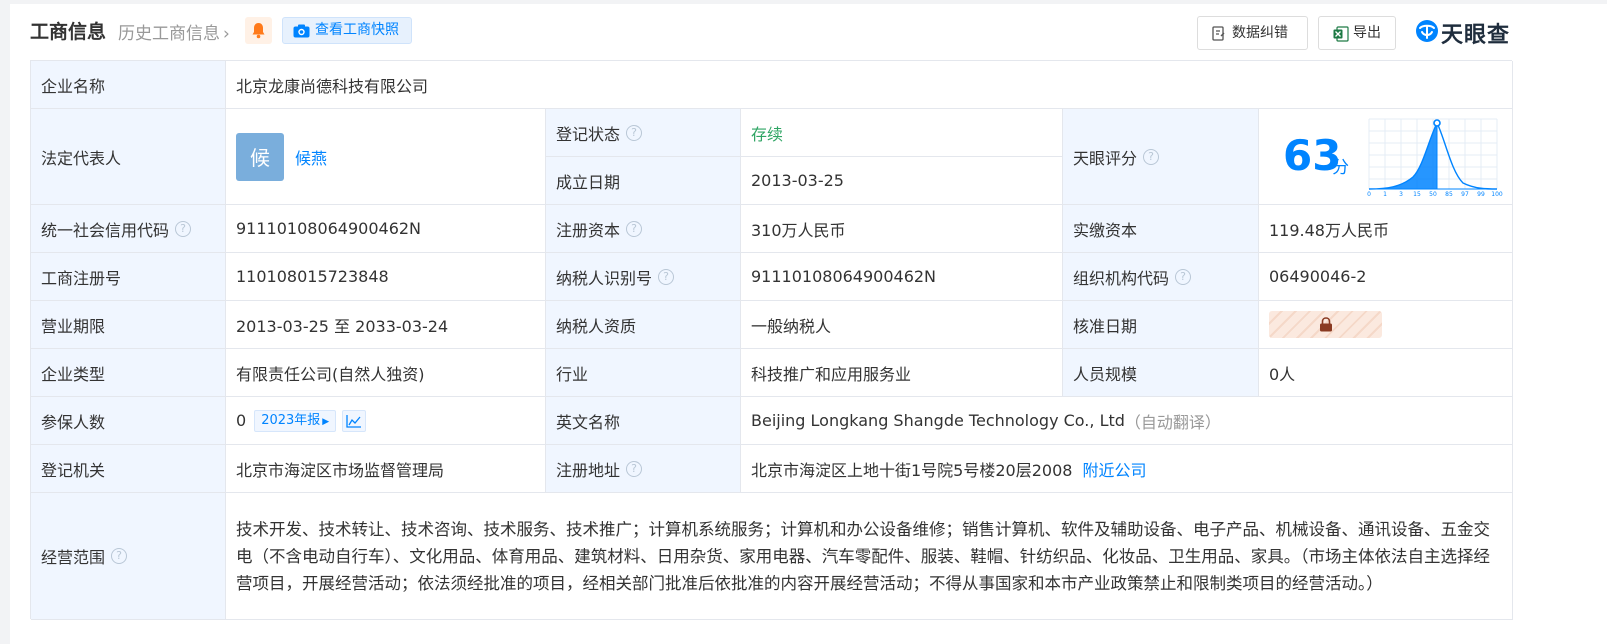  I want to click on label-staff: 人员规模, so click(1161, 373).